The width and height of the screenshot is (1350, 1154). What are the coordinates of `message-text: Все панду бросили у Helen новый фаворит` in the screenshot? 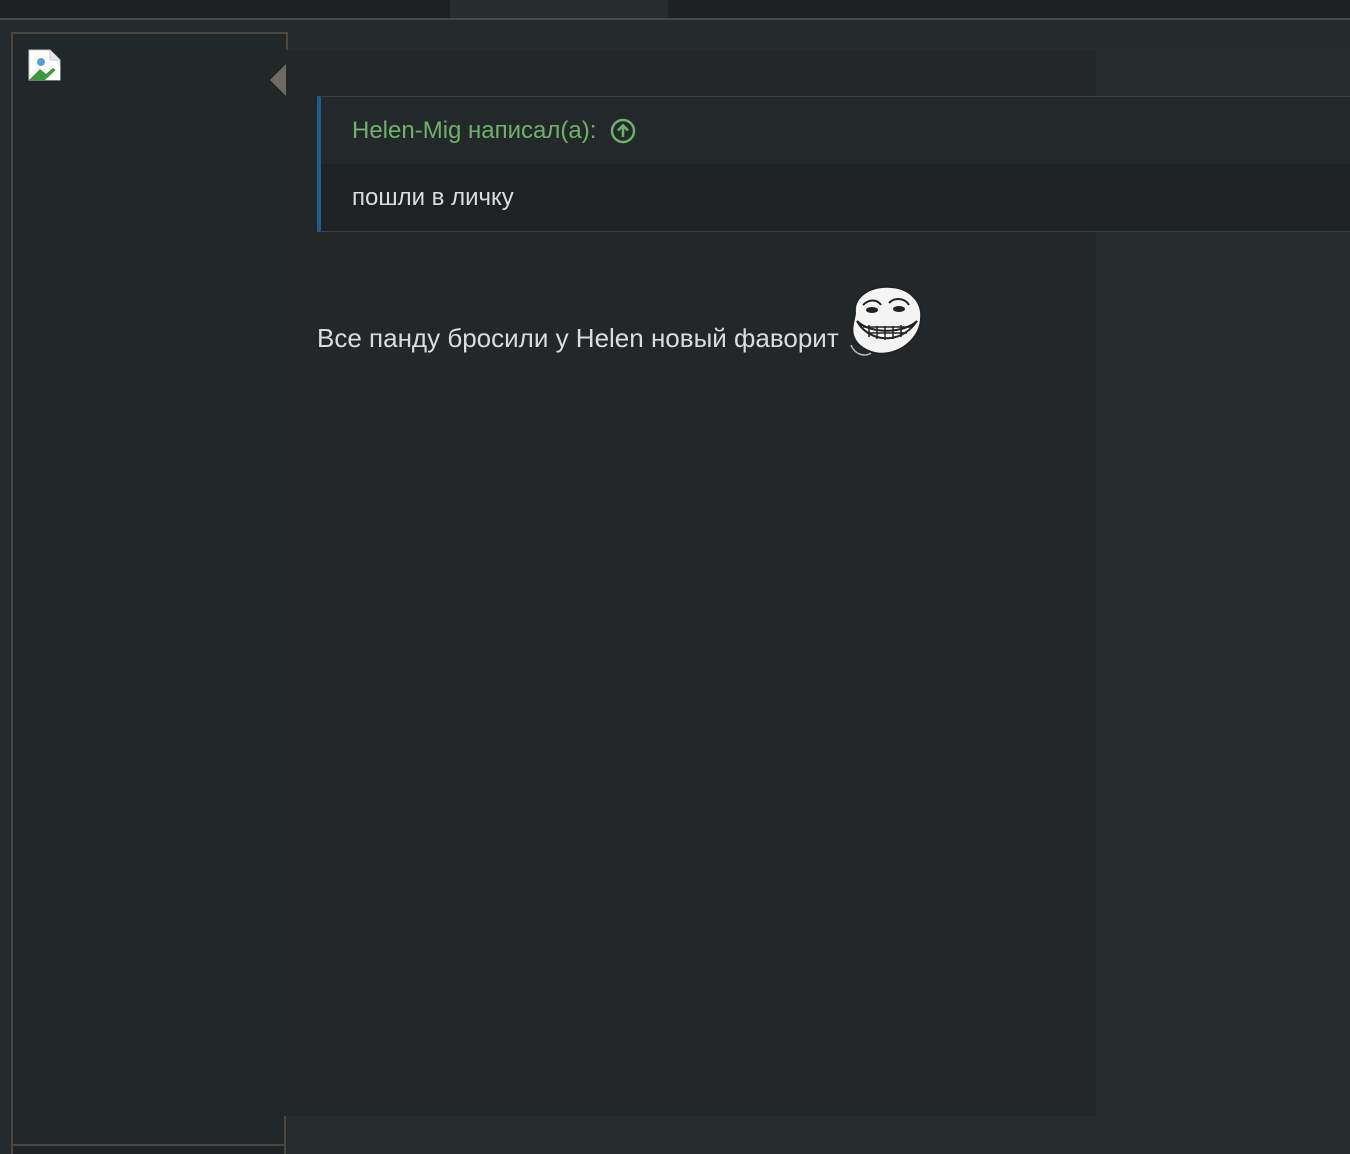 It's located at (578, 338).